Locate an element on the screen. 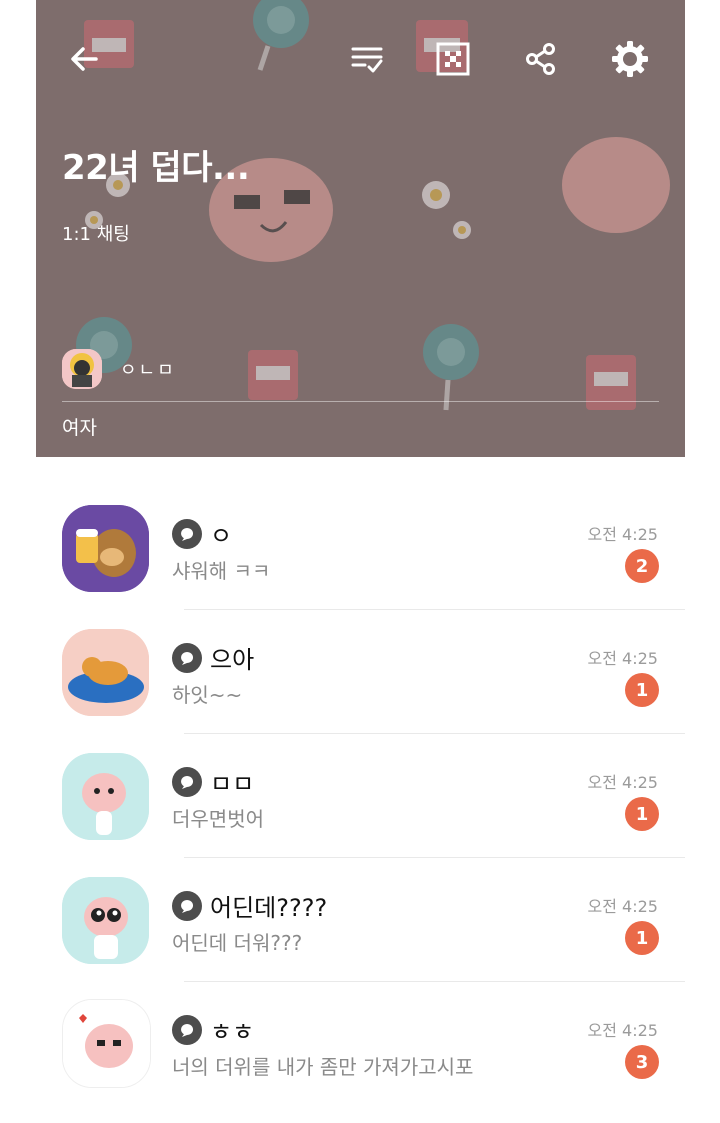  qr-code-icon is located at coordinates (453, 59).